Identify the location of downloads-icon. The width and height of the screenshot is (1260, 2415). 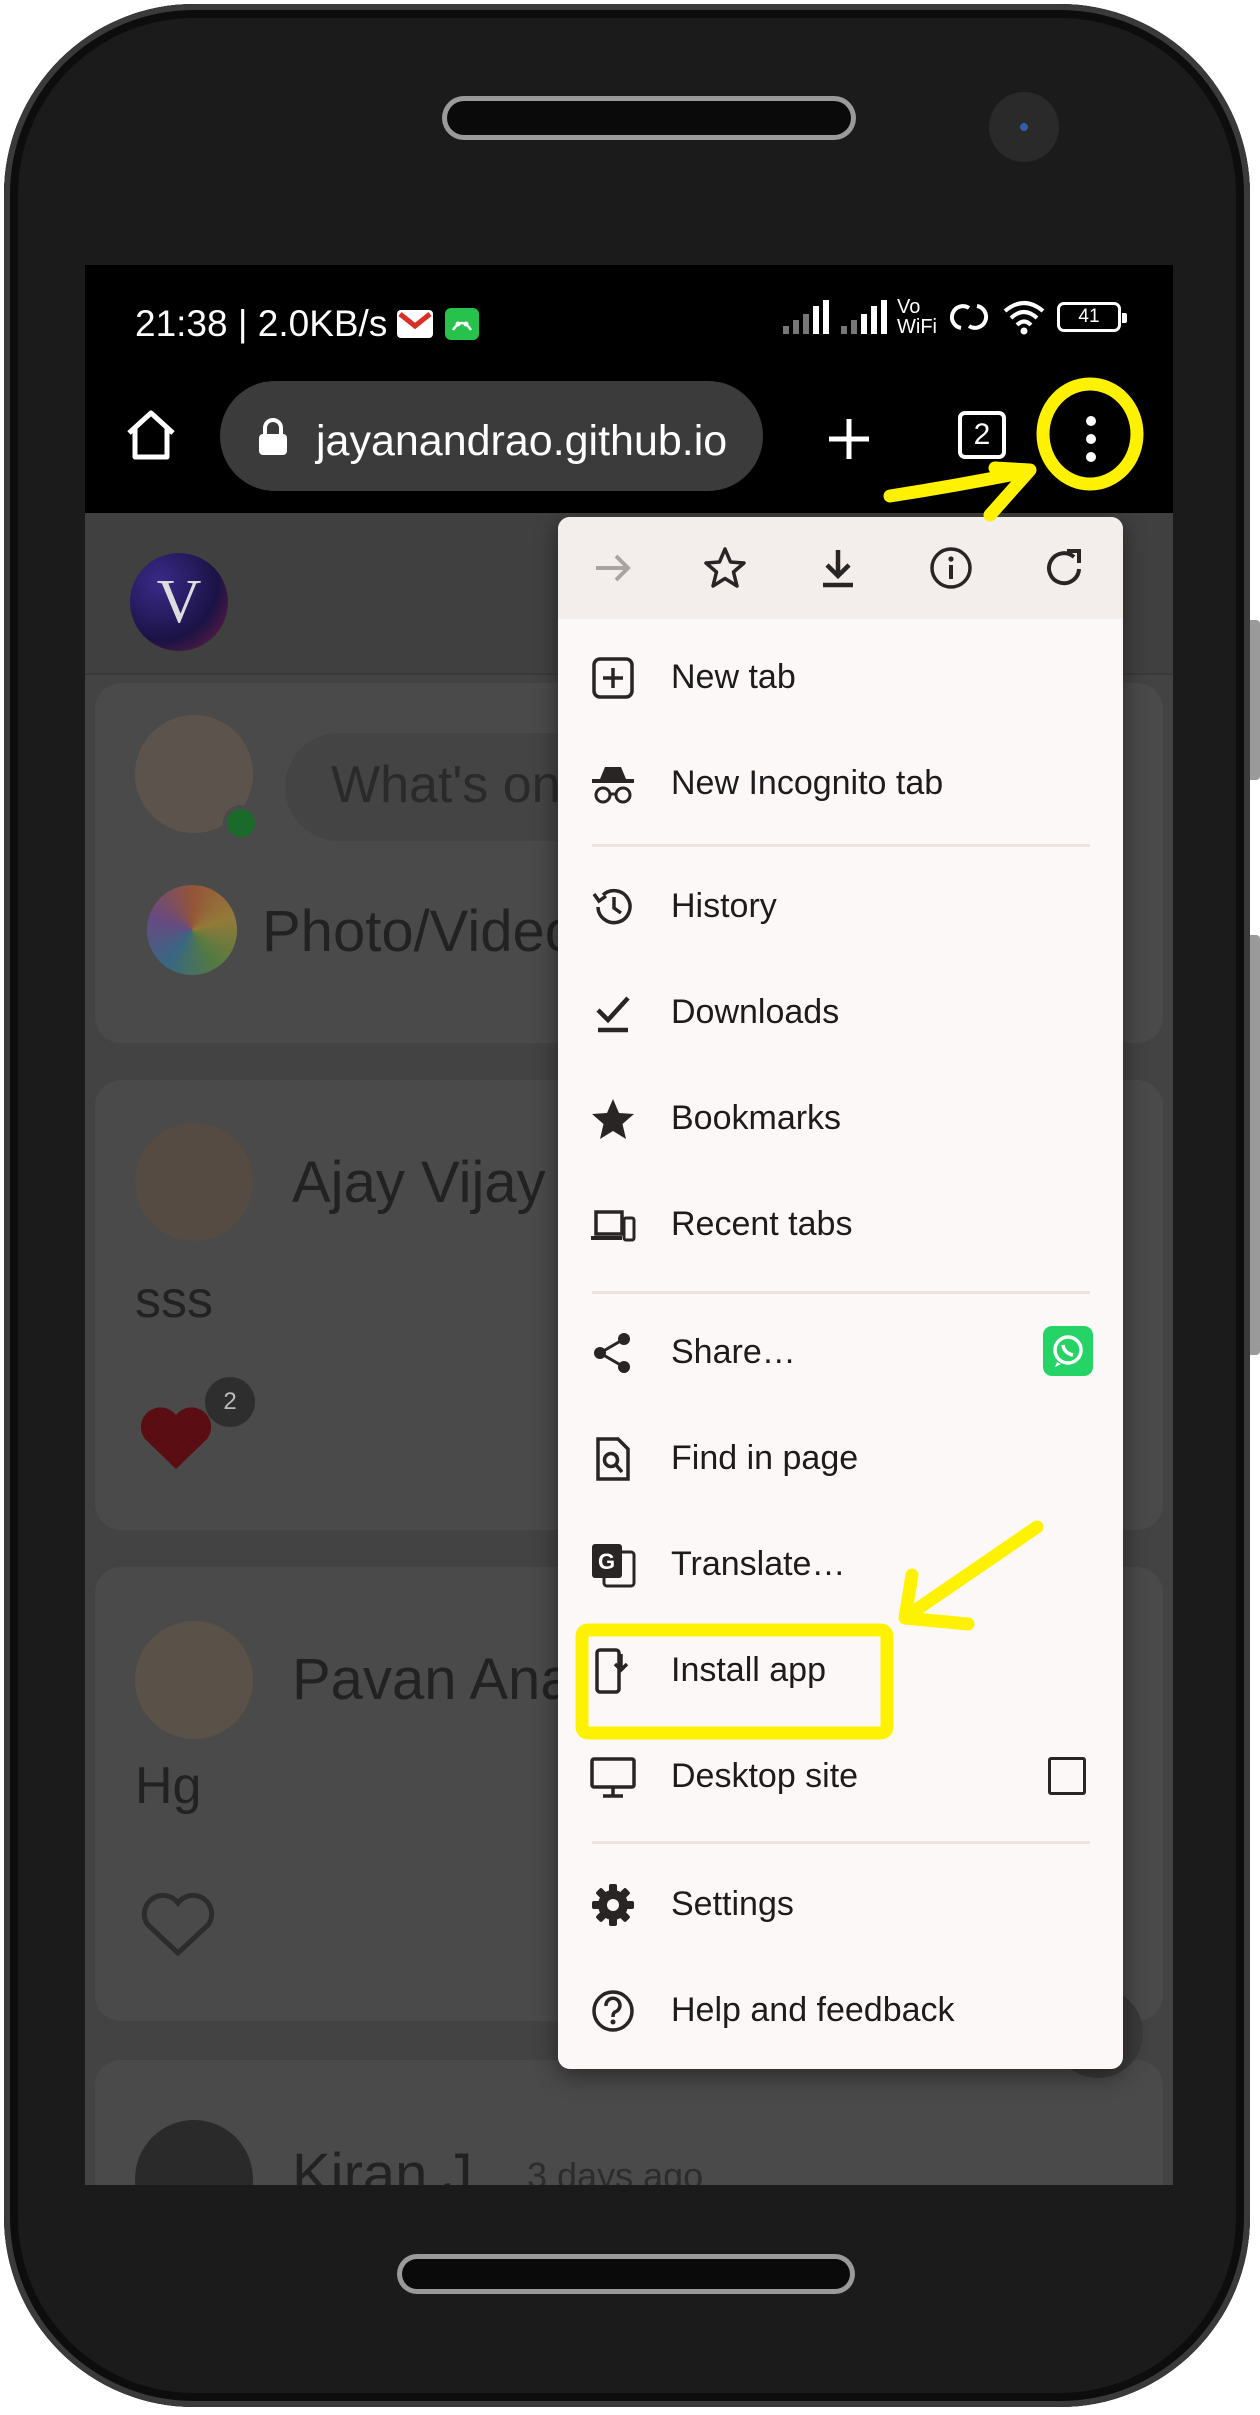
(613, 1014).